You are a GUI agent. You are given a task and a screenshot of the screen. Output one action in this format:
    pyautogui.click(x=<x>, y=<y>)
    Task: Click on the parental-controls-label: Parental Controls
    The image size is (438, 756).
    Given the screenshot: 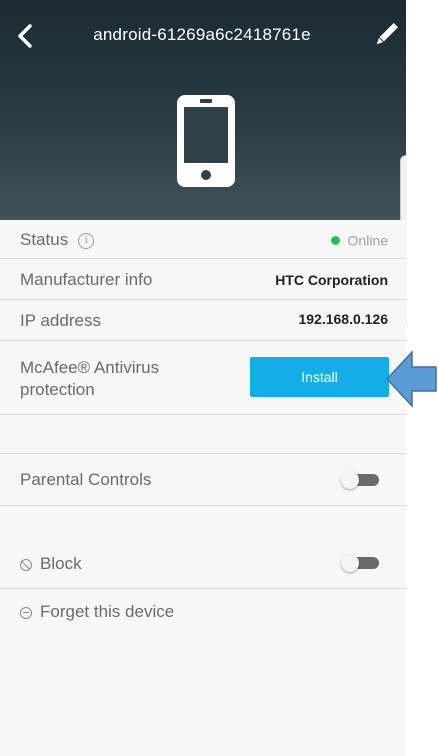 What is the action you would take?
    pyautogui.click(x=86, y=479)
    